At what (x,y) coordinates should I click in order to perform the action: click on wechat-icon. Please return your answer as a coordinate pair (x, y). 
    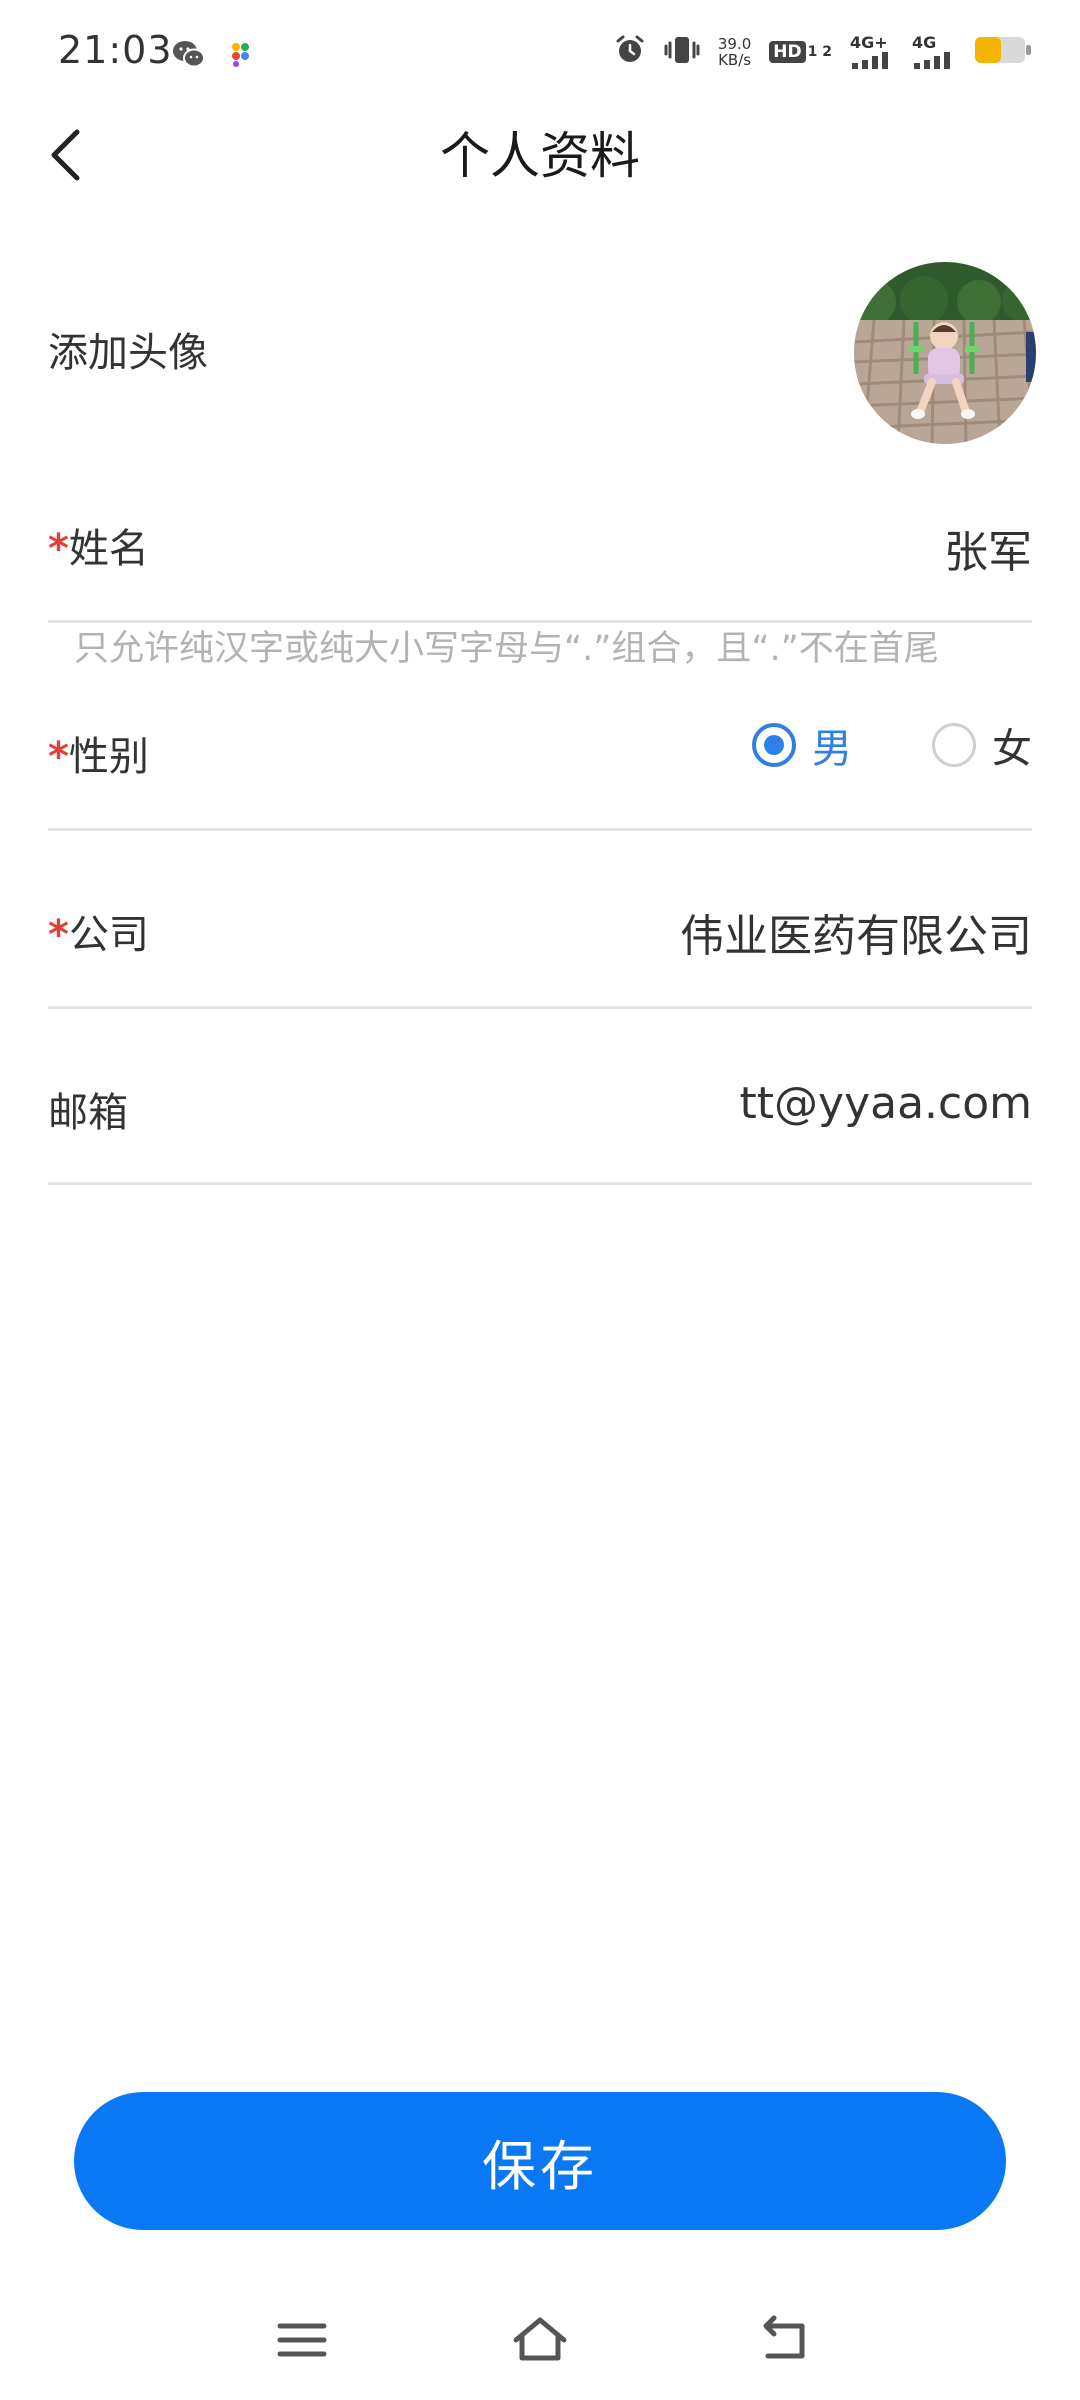
    Looking at the image, I should click on (189, 56).